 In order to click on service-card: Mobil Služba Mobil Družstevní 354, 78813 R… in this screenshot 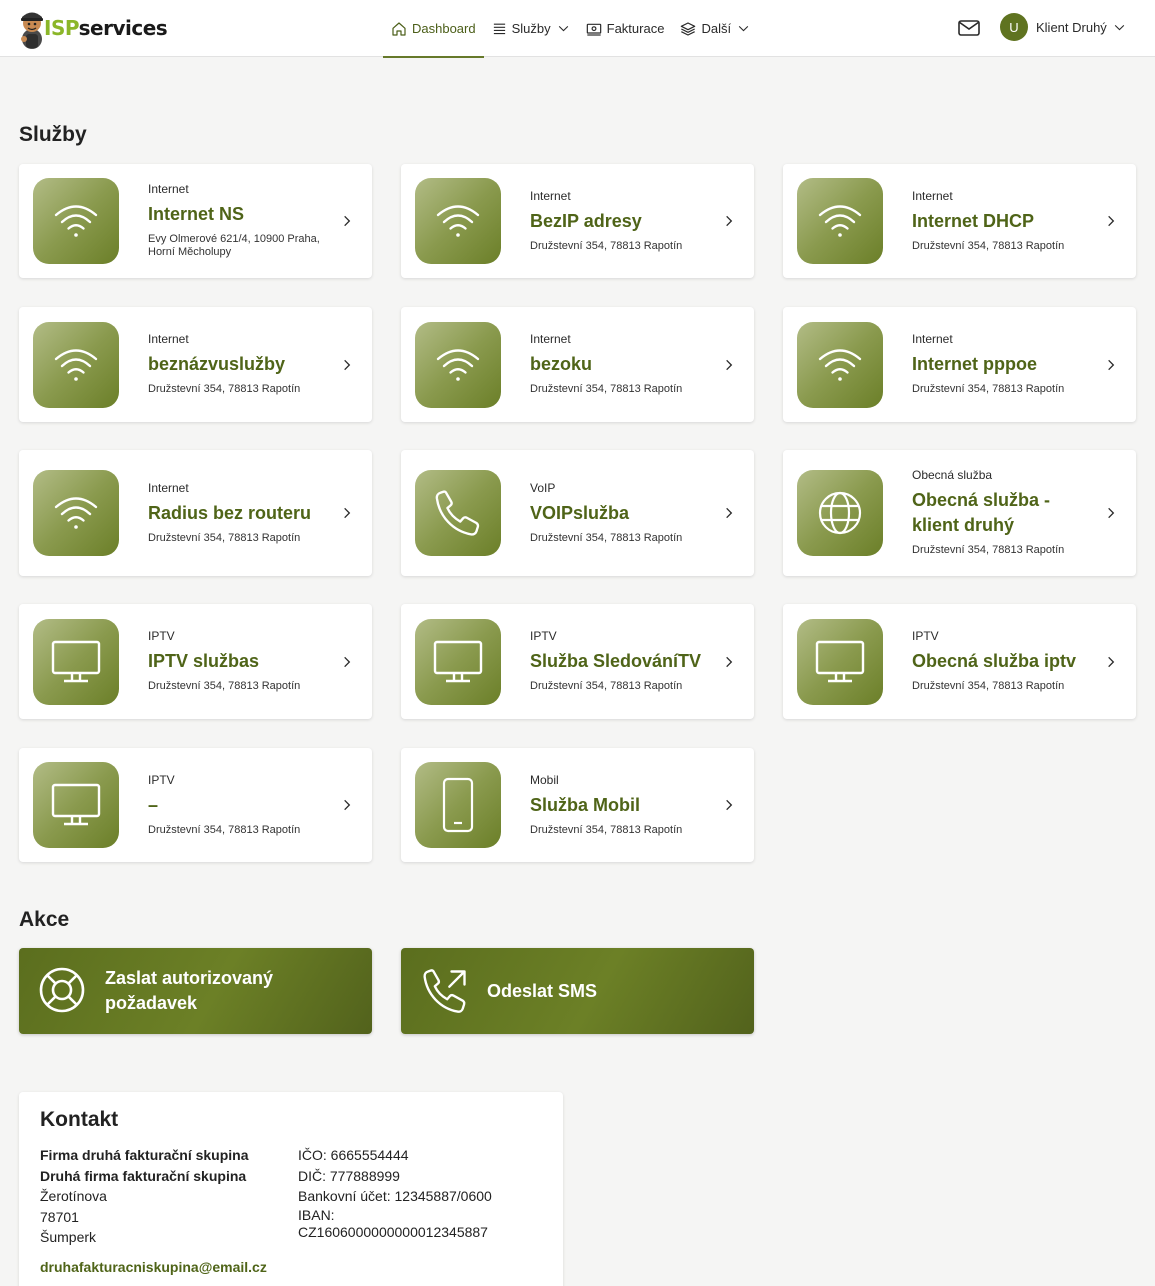, I will do `click(577, 805)`.